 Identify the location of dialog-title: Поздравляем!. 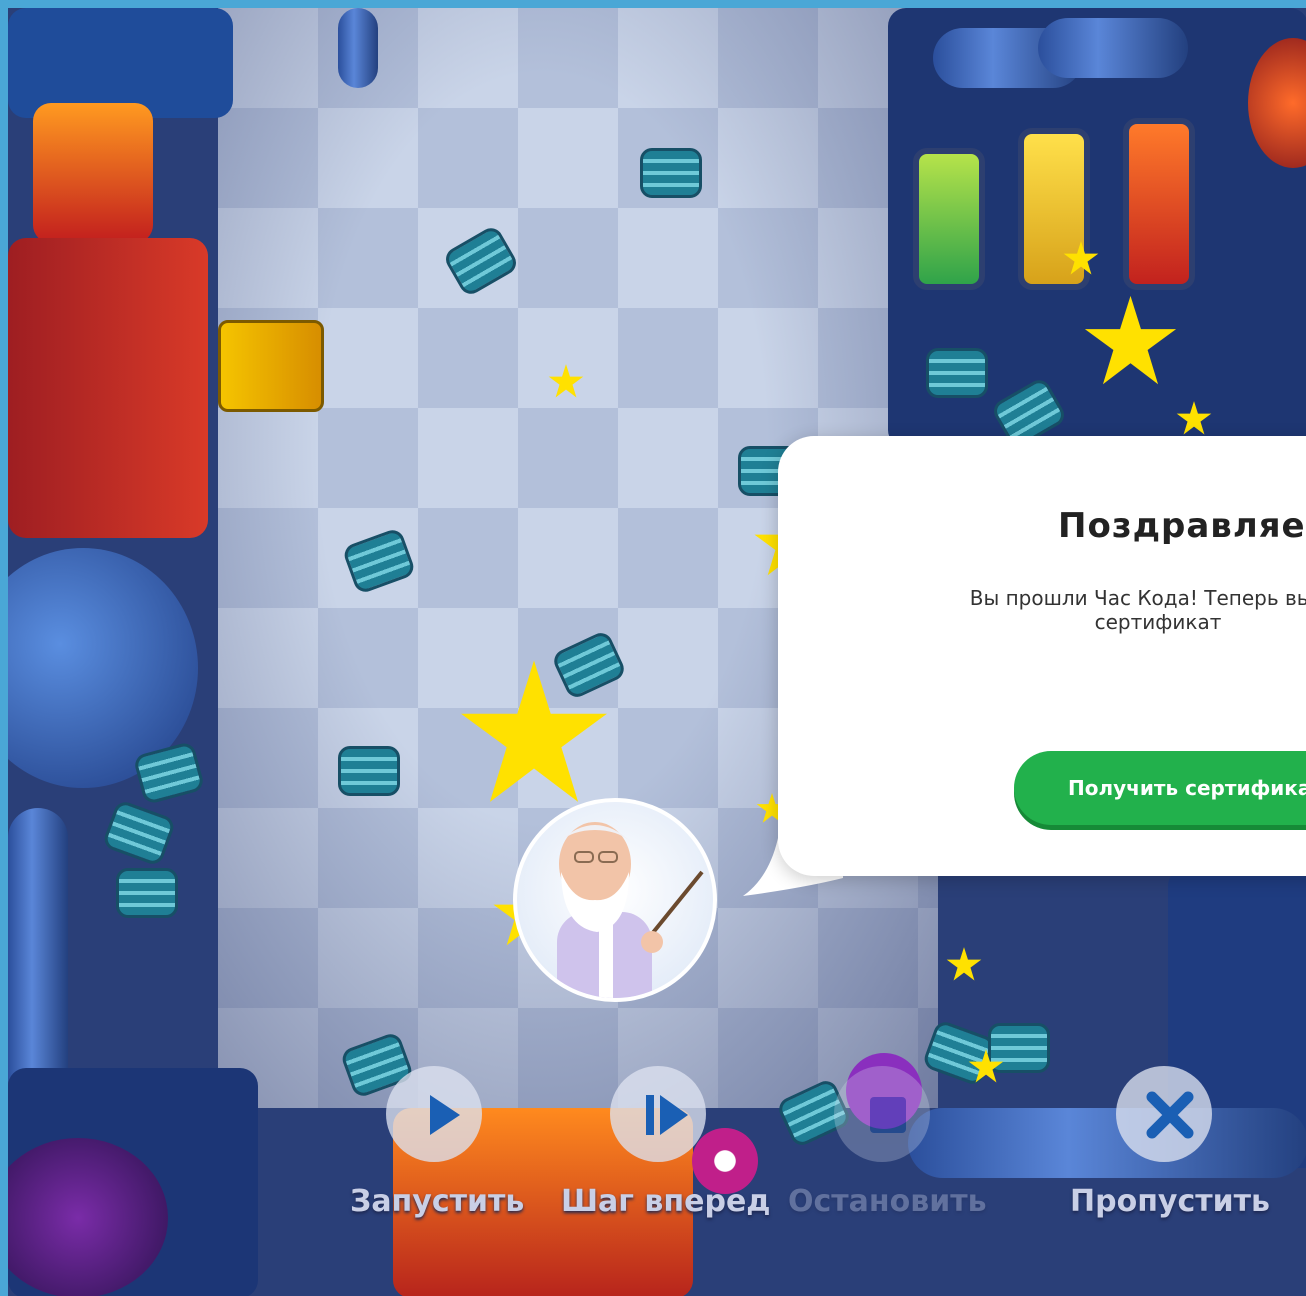
(1182, 526).